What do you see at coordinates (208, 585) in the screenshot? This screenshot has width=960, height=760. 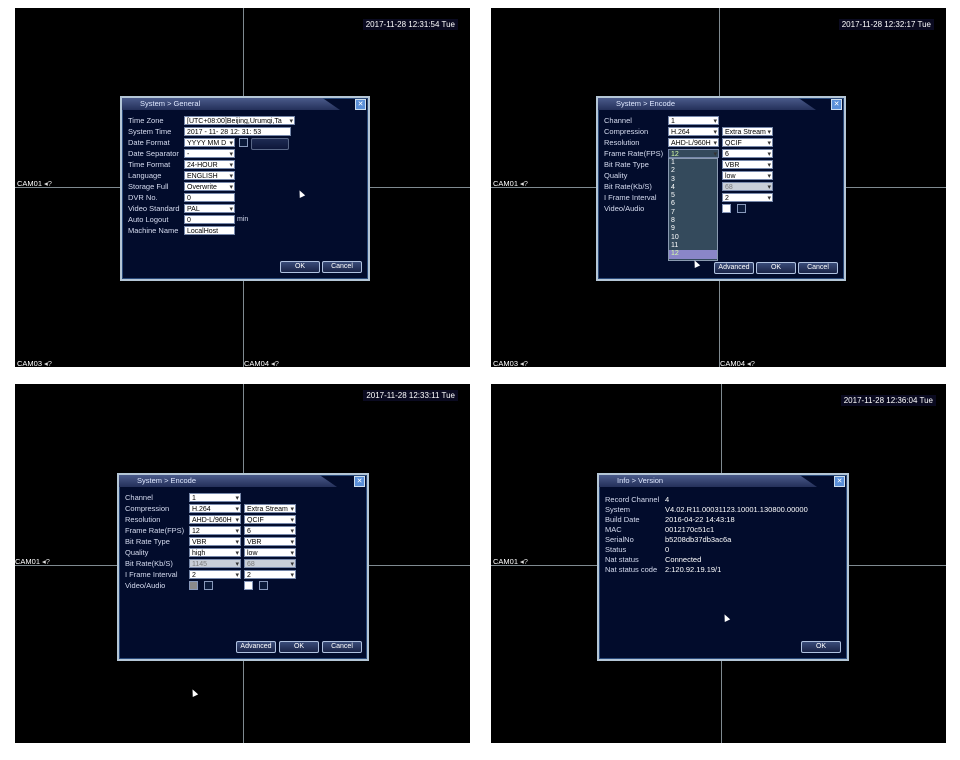 I see `main-audio-checkbox` at bounding box center [208, 585].